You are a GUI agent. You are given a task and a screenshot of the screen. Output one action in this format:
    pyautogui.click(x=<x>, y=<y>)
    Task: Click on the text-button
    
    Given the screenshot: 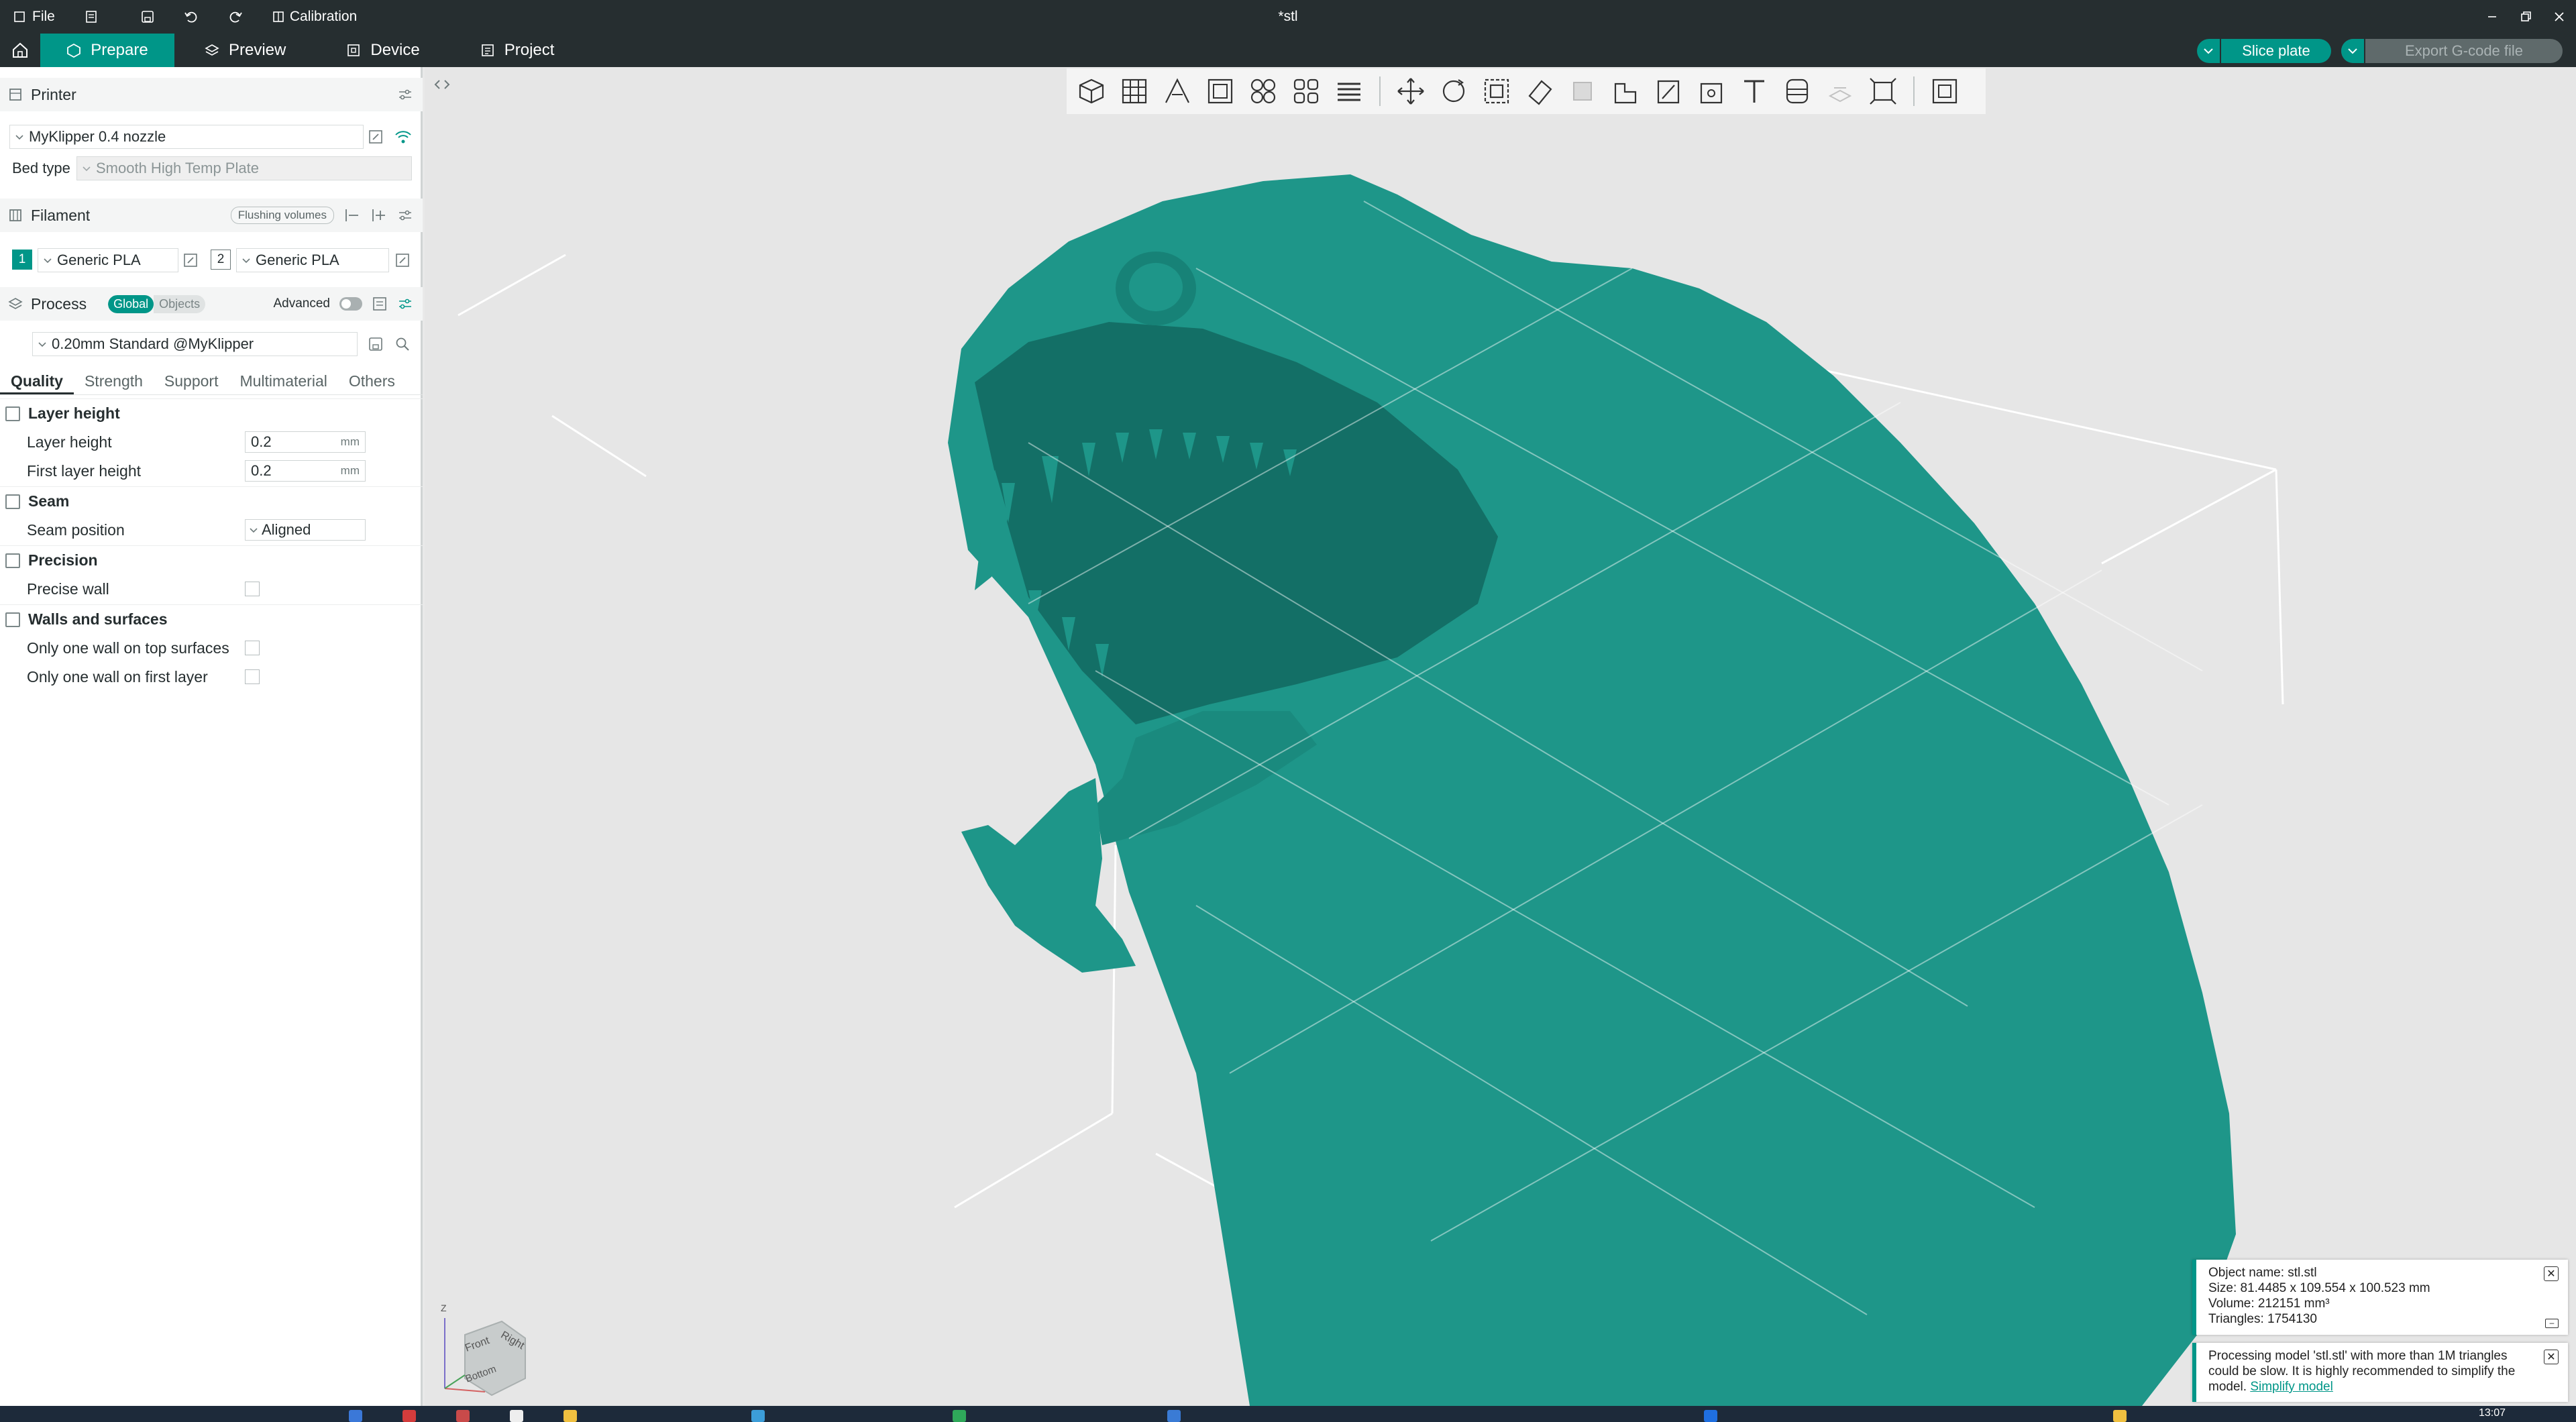 What is the action you would take?
    pyautogui.click(x=1754, y=91)
    